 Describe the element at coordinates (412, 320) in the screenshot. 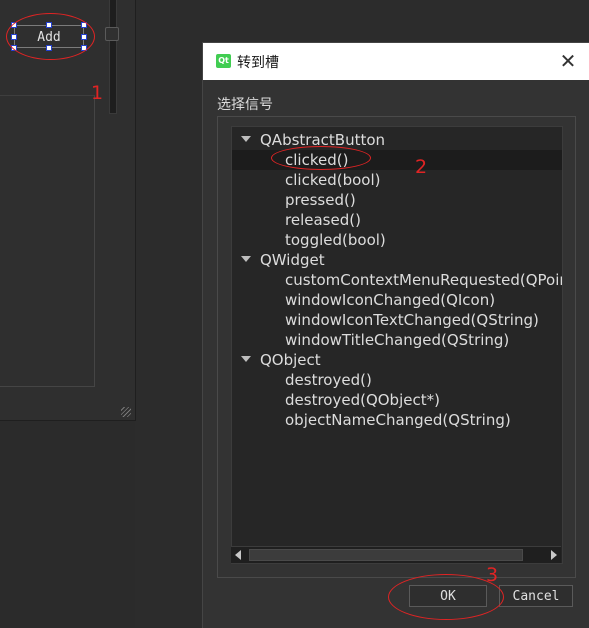

I see `tree-item-label: windowIconTextChanged(QString)` at that location.